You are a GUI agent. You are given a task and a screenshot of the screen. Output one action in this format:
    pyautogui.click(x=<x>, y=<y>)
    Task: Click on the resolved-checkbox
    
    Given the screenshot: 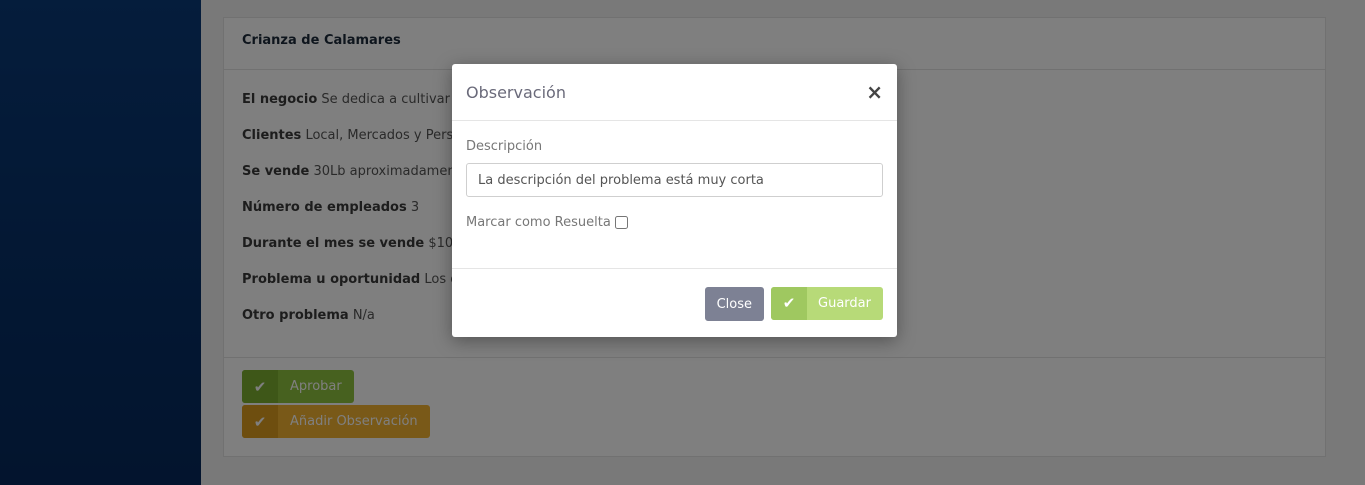 What is the action you would take?
    pyautogui.click(x=621, y=222)
    